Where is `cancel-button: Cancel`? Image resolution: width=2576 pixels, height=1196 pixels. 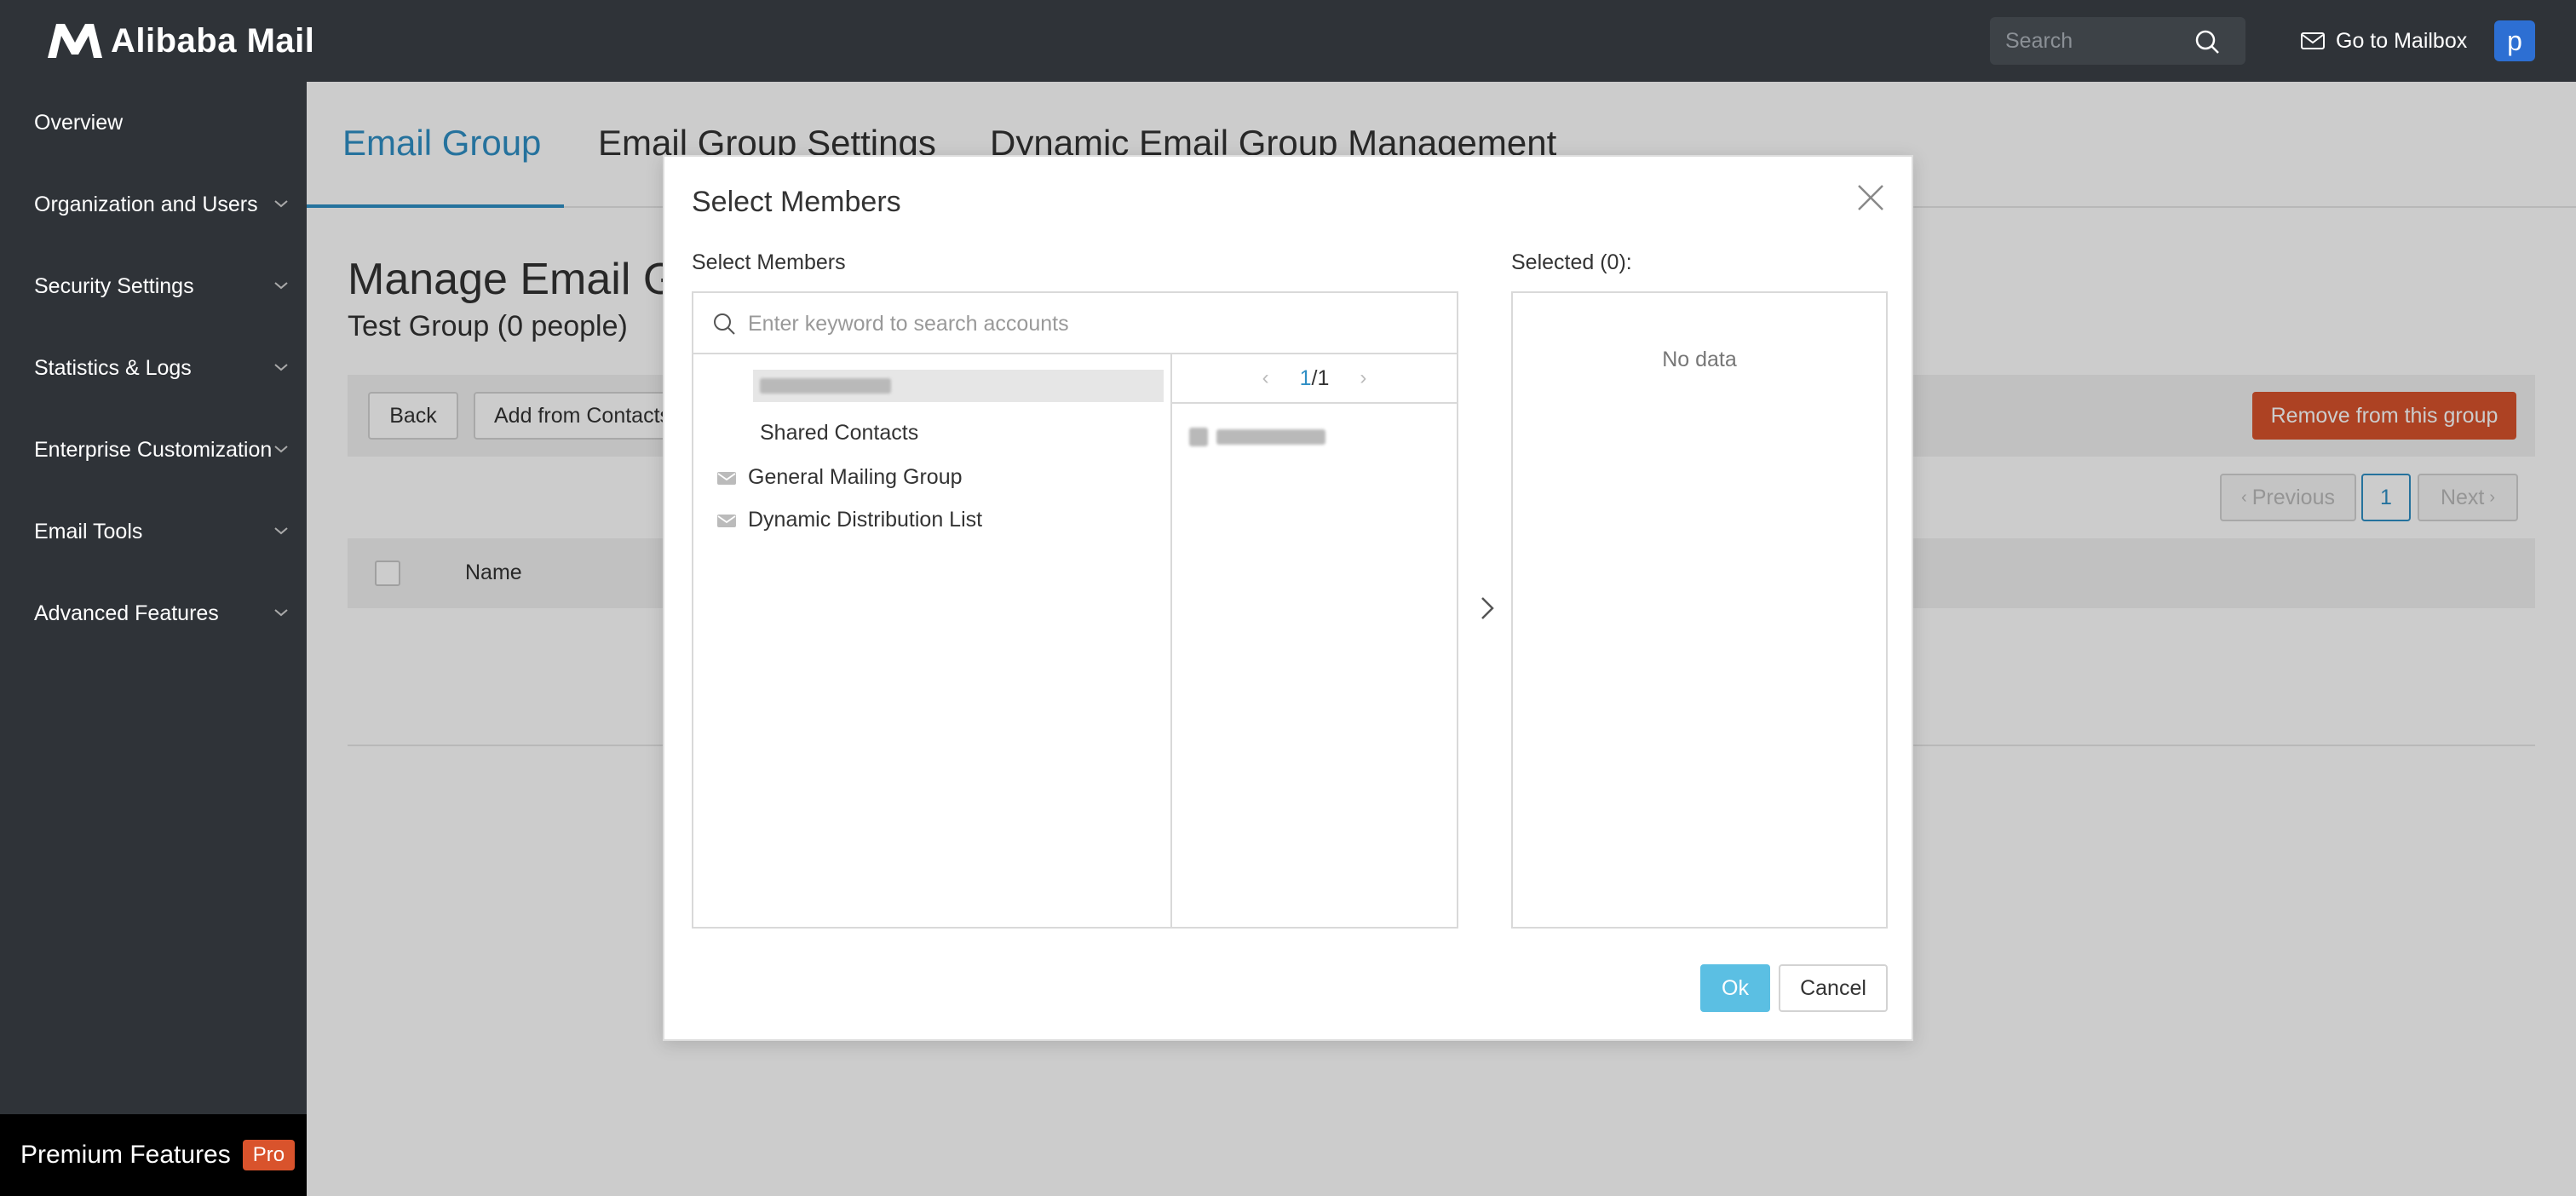 cancel-button: Cancel is located at coordinates (1834, 988).